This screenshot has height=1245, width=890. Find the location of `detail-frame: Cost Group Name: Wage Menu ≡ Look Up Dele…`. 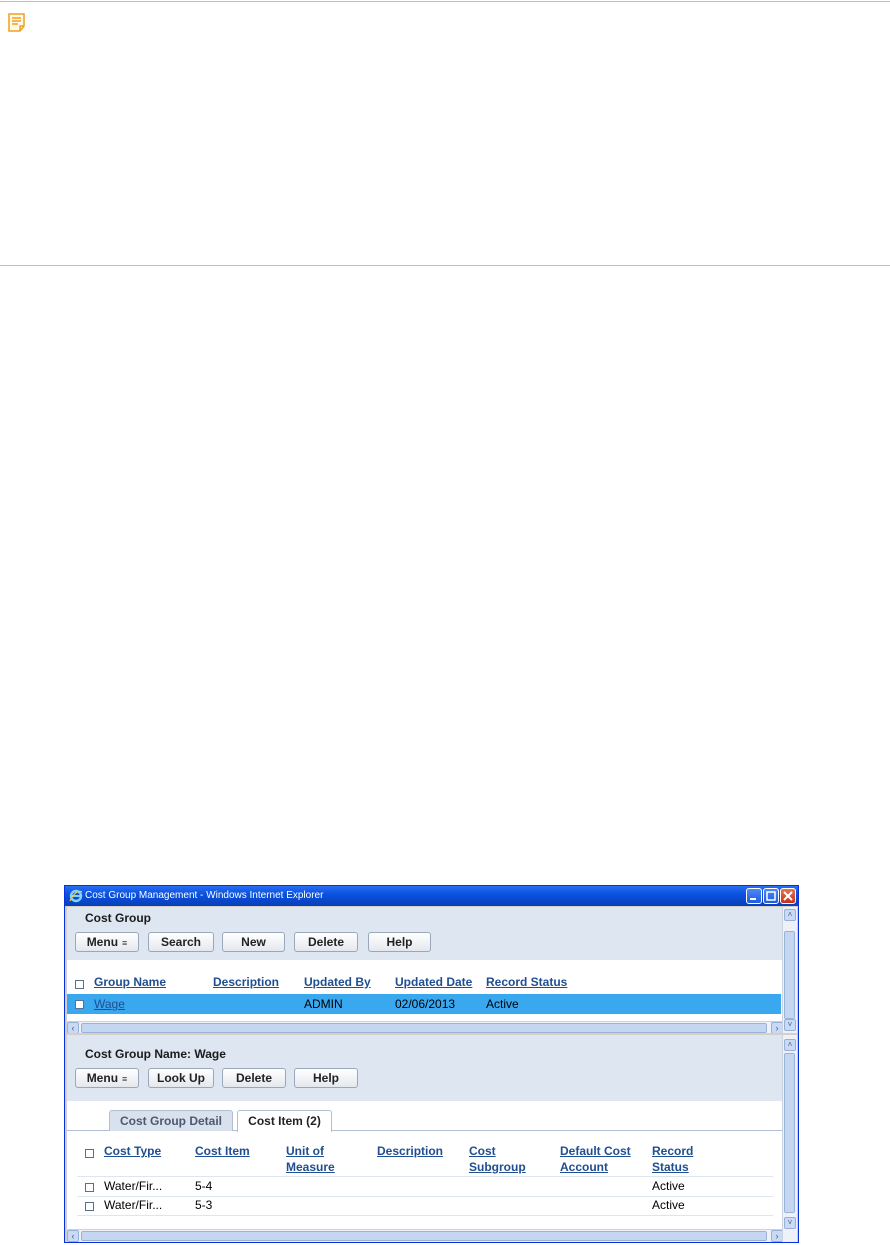

detail-frame: Cost Group Name: Wage Menu ≡ Look Up Dele… is located at coordinates (425, 1138).